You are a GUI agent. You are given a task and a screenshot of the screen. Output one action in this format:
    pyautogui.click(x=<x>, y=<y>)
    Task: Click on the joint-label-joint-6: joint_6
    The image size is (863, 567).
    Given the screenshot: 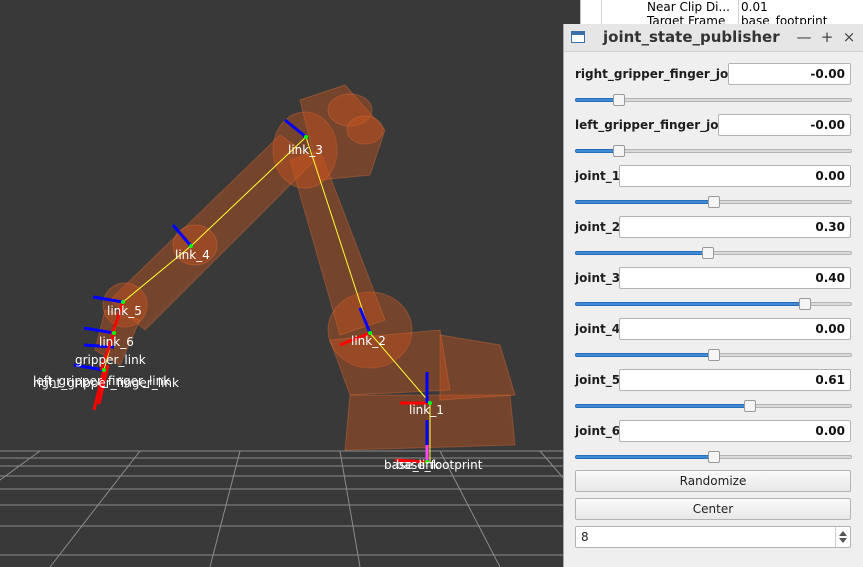 What is the action you would take?
    pyautogui.click(x=598, y=431)
    